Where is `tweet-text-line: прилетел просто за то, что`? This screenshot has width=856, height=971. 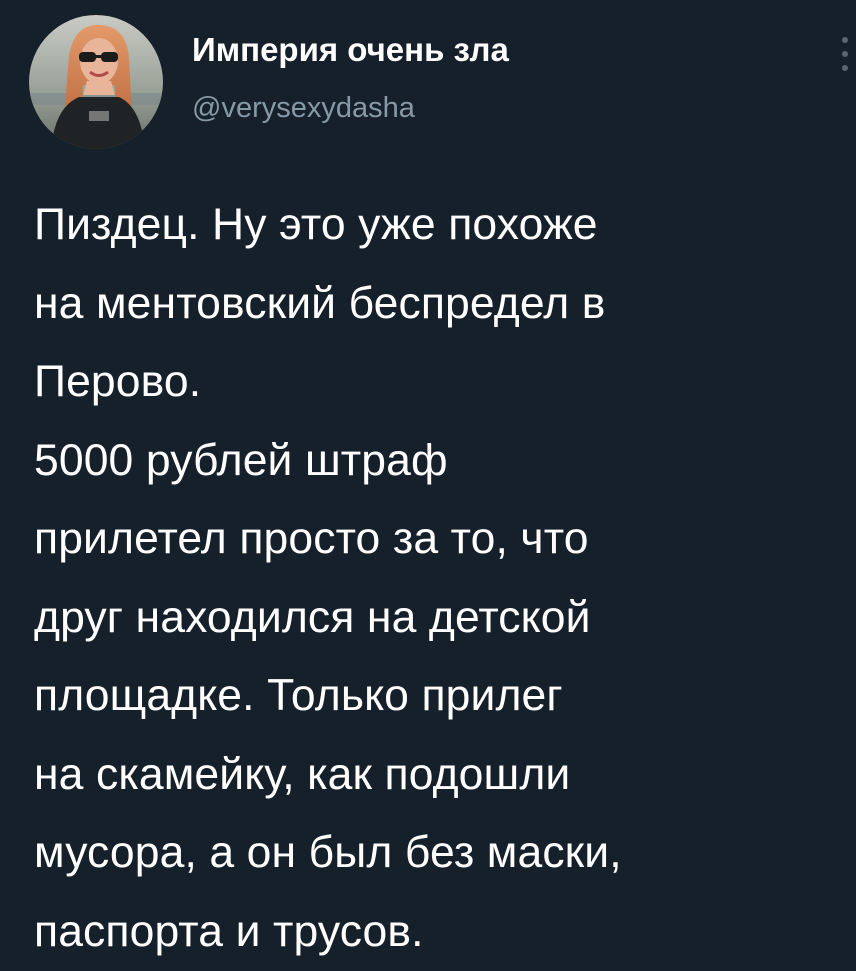
tweet-text-line: прилетел просто за то, что is located at coordinates (440, 539).